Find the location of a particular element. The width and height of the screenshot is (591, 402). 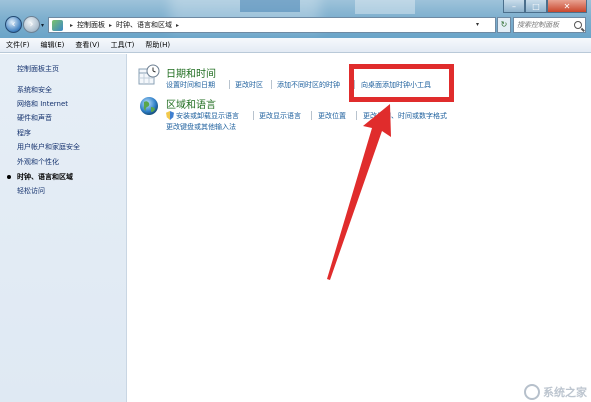

watermark-text: 系统之家 is located at coordinates (565, 392).